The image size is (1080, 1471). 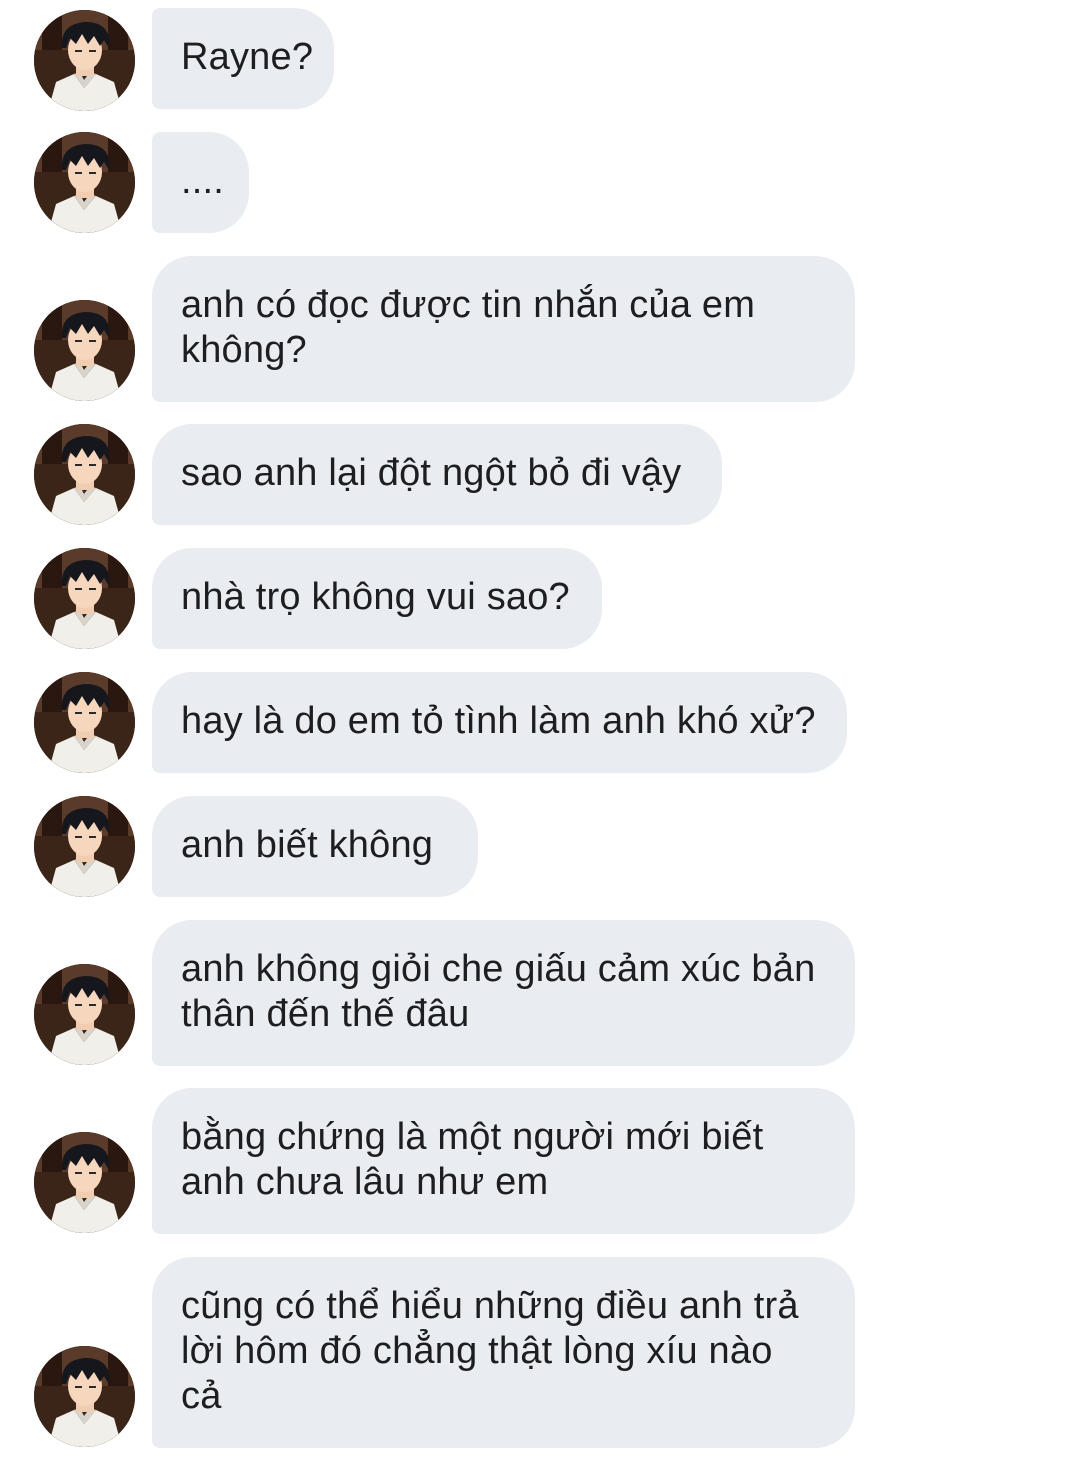 I want to click on message-bubble: nhà trọ không vui sao?, so click(x=377, y=598).